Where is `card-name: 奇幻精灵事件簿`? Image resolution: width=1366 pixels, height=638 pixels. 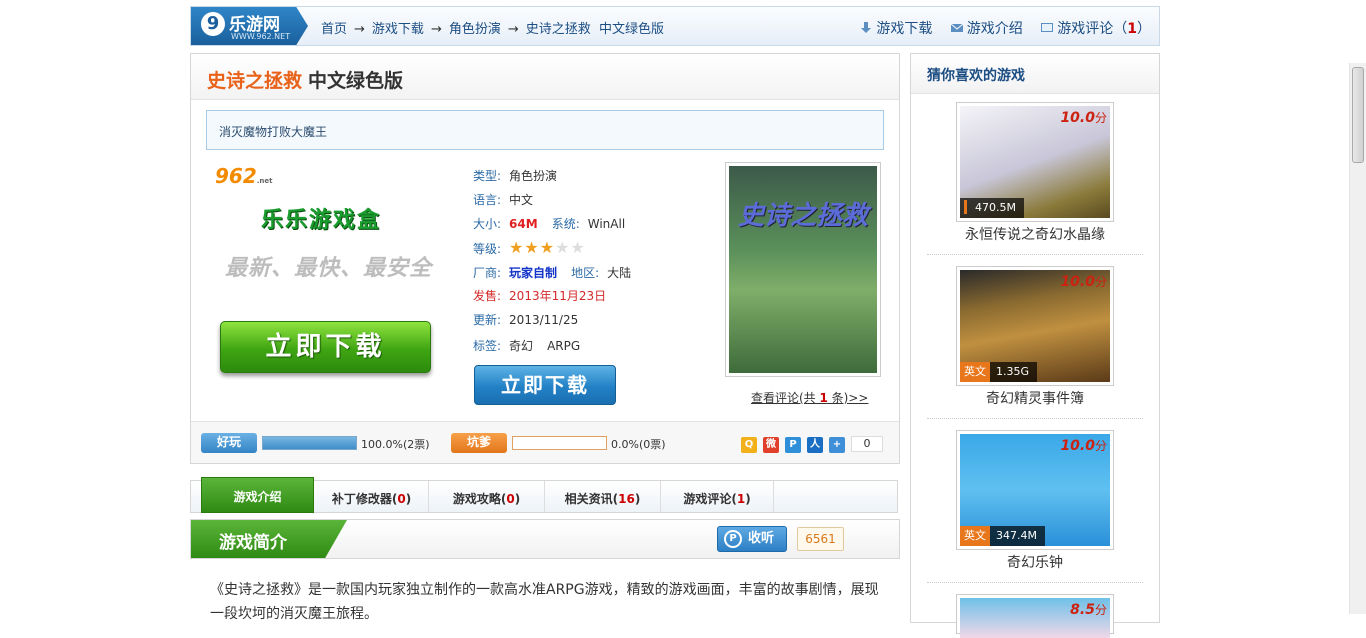
card-name: 奇幻精灵事件簿 is located at coordinates (1035, 398).